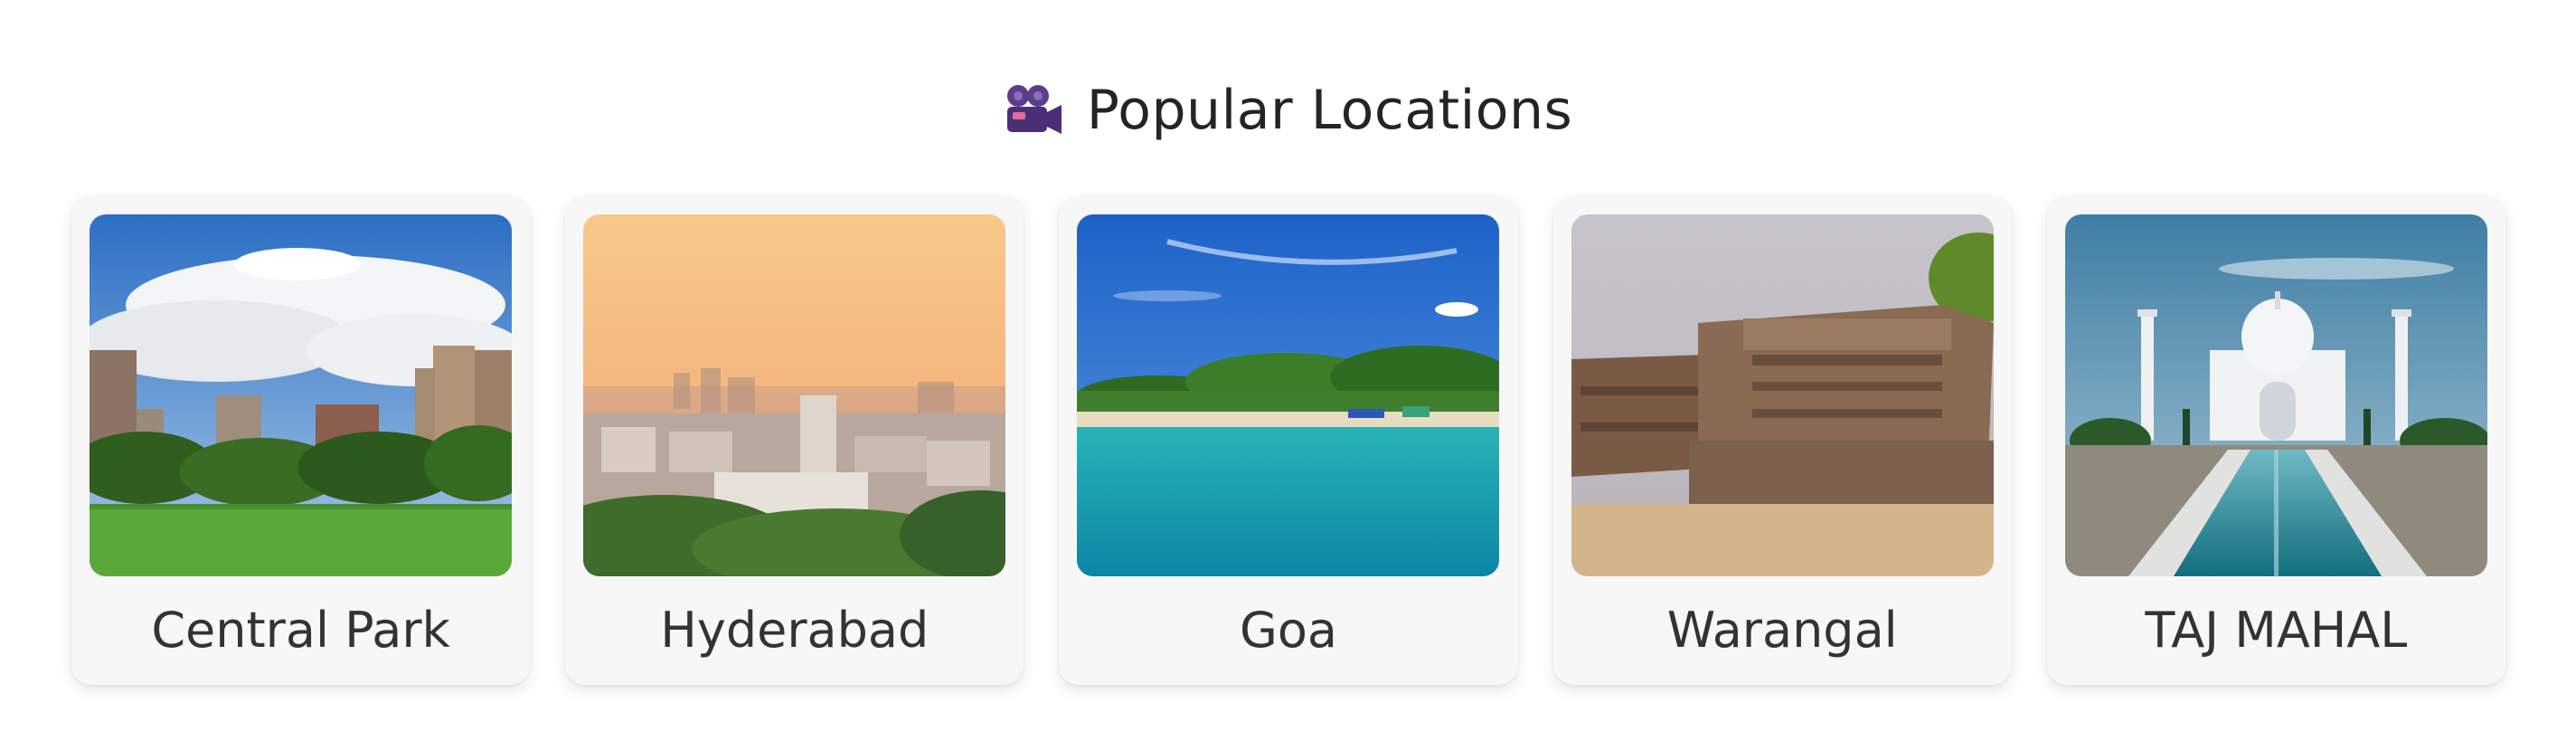 The image size is (2576, 750). I want to click on location-name: Warangal, so click(1782, 630).